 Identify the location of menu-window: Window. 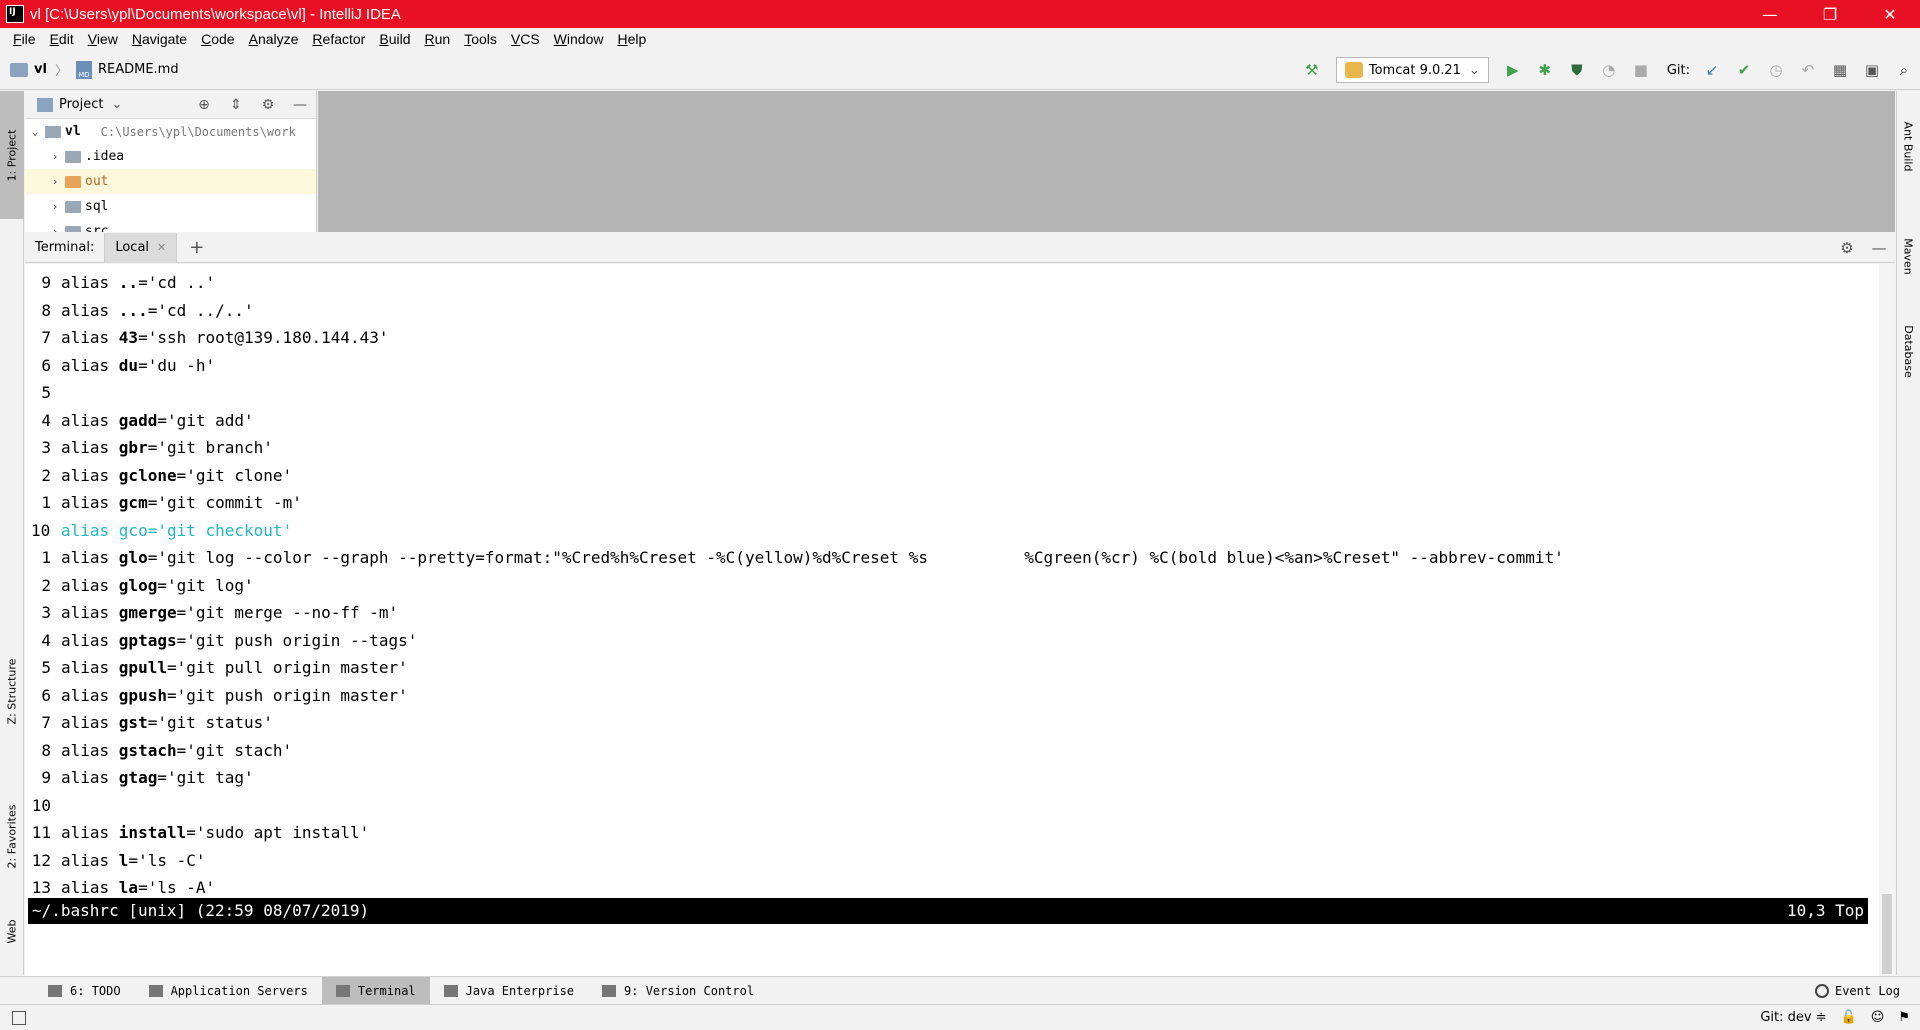
(579, 39).